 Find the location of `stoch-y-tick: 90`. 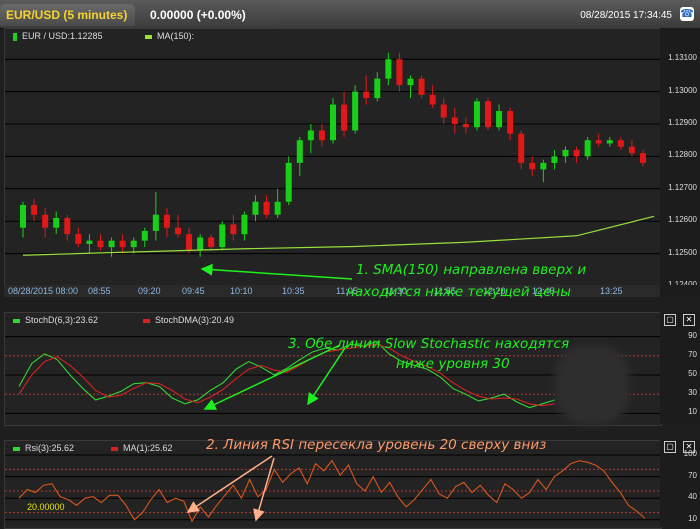

stoch-y-tick: 90 is located at coordinates (692, 335).